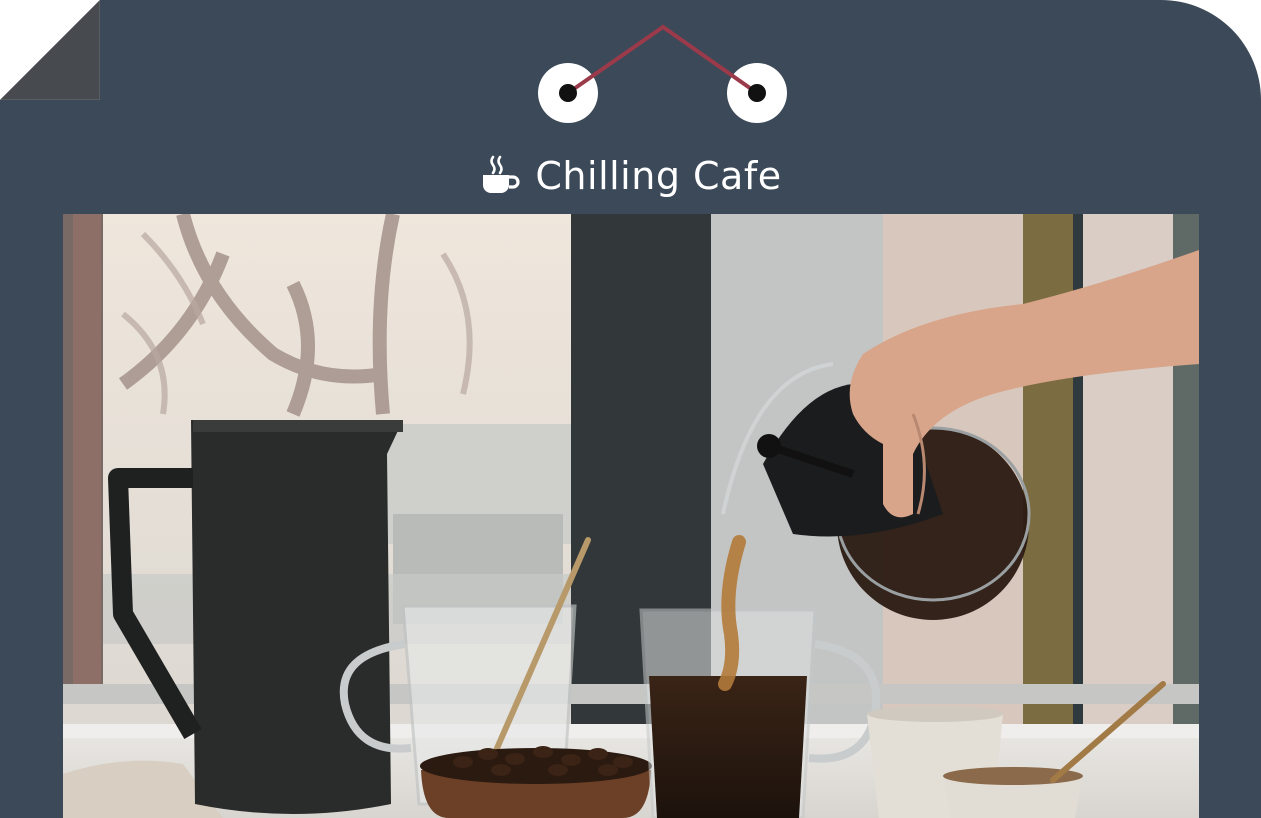  I want to click on page-title: Chilling Cafe, so click(658, 176).